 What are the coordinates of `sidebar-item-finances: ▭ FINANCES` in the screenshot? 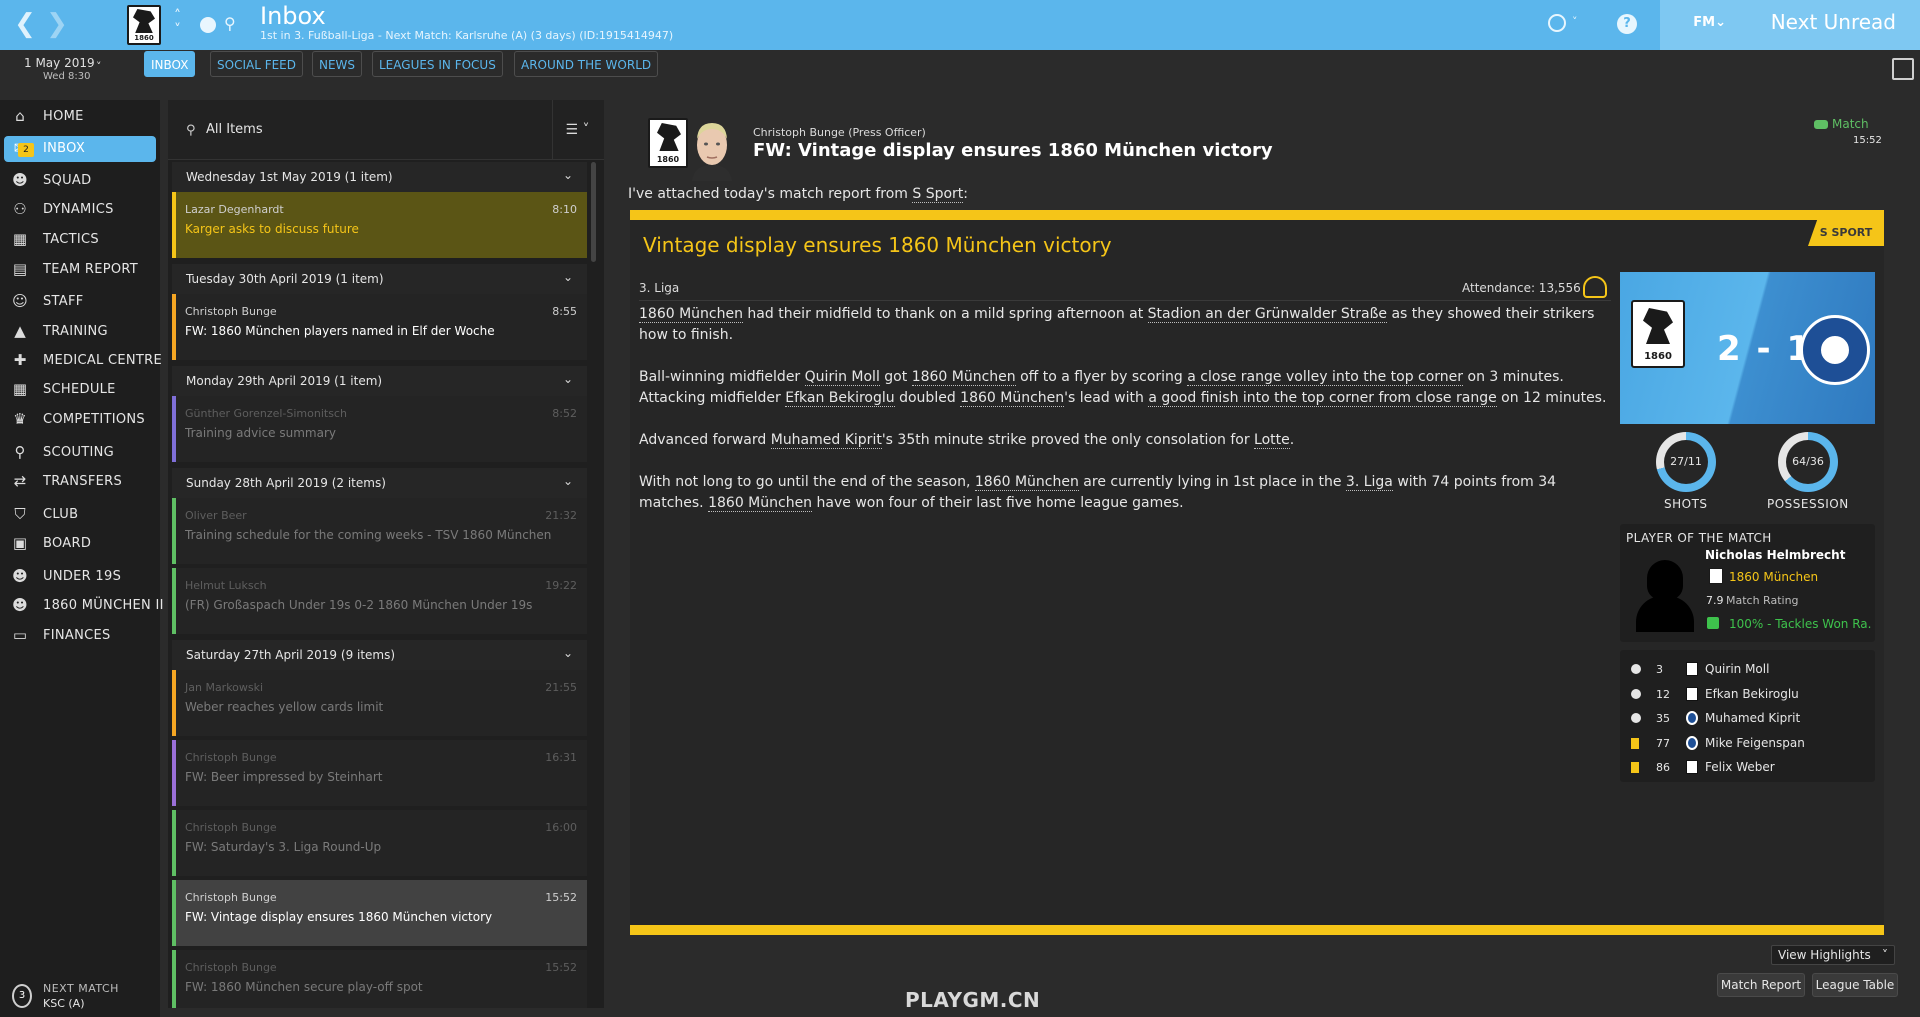 It's located at (80, 636).